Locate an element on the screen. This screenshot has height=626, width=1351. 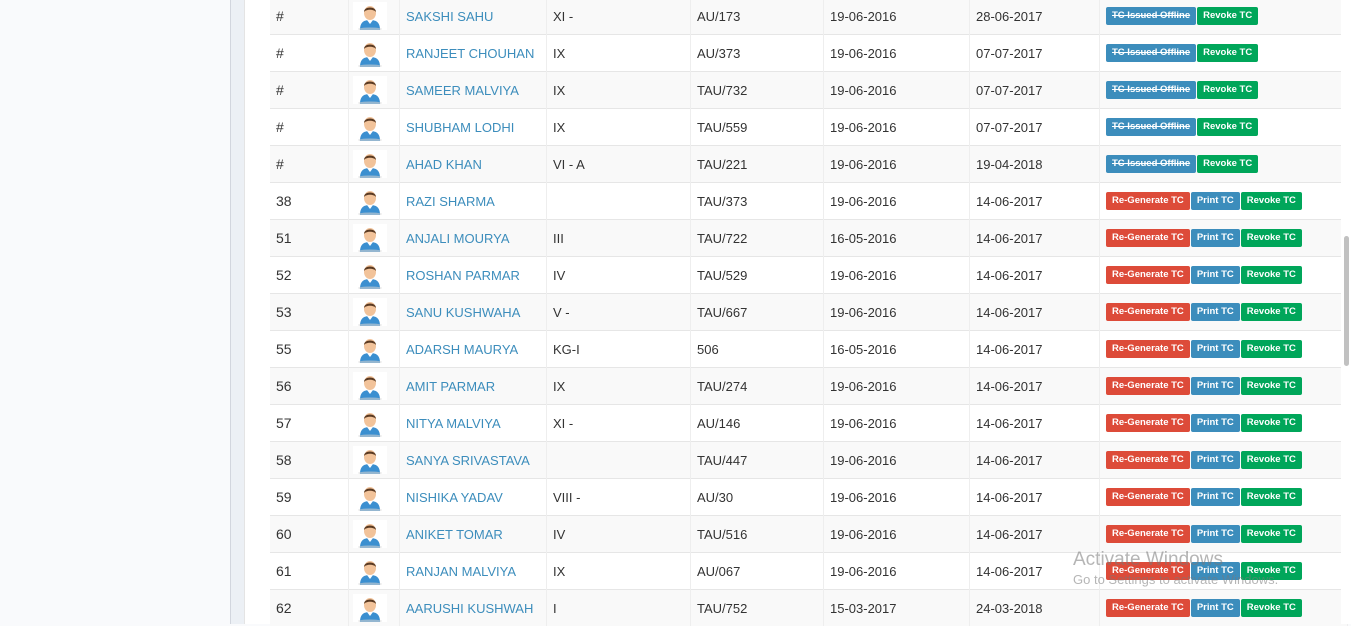
row-serial: 38 is located at coordinates (309, 201).